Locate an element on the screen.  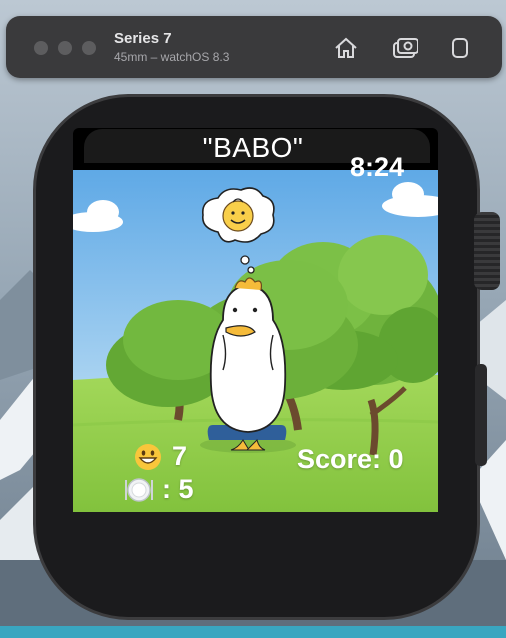
home-button is located at coordinates (346, 48).